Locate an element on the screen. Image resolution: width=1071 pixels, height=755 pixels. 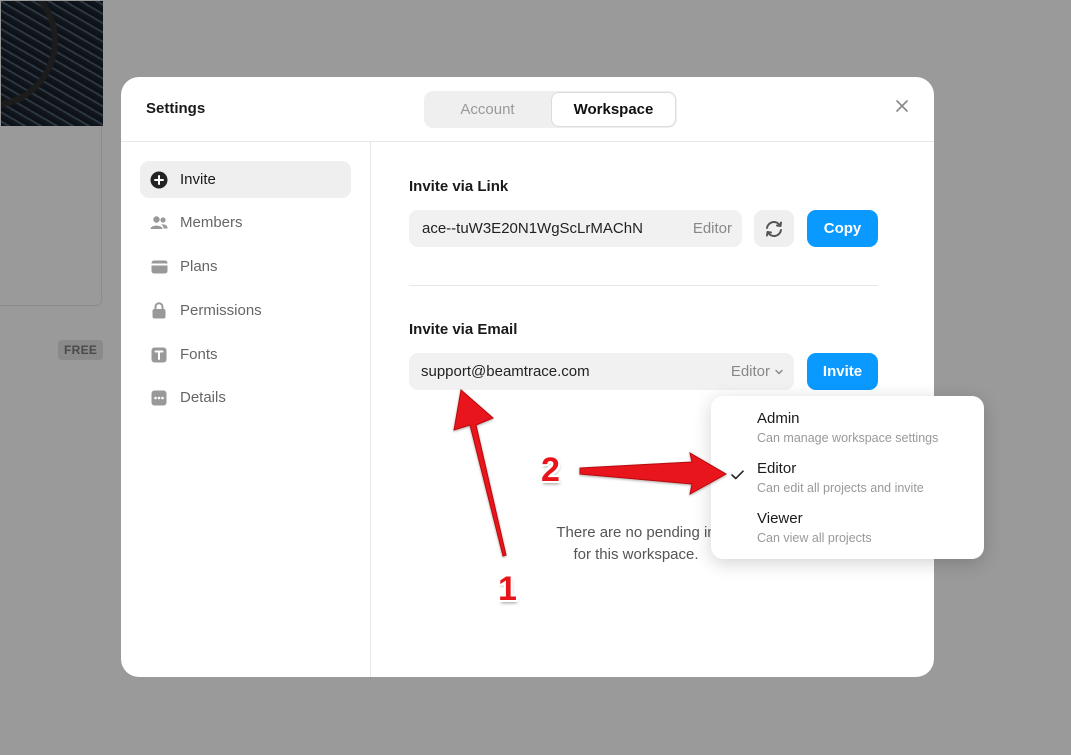
invite-email-field: support@beamtrace.com Editor is located at coordinates (601, 371).